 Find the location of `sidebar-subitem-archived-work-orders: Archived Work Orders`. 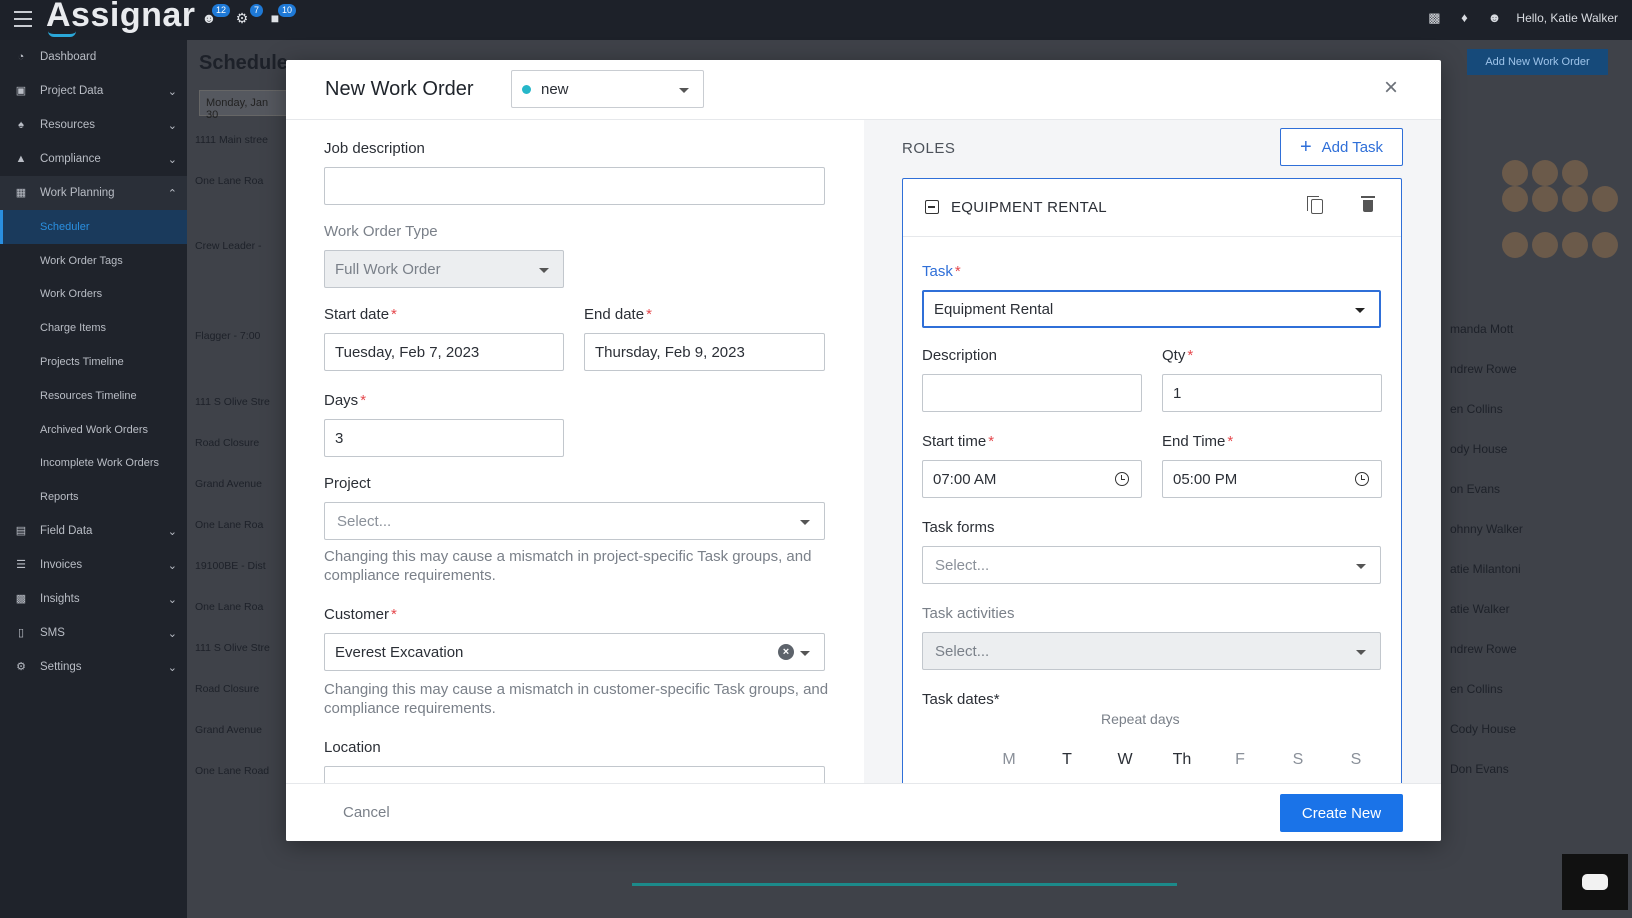

sidebar-subitem-archived-work-orders: Archived Work Orders is located at coordinates (93, 430).